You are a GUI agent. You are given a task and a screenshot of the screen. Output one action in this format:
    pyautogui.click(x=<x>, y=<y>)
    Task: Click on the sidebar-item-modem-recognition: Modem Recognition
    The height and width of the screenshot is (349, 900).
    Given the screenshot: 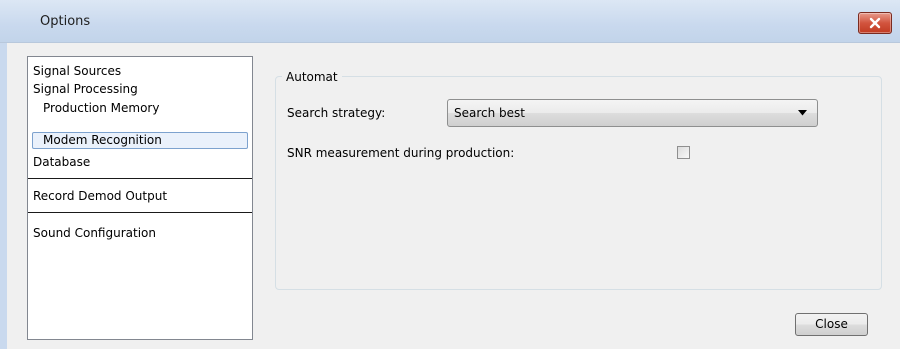 What is the action you would take?
    pyautogui.click(x=102, y=140)
    